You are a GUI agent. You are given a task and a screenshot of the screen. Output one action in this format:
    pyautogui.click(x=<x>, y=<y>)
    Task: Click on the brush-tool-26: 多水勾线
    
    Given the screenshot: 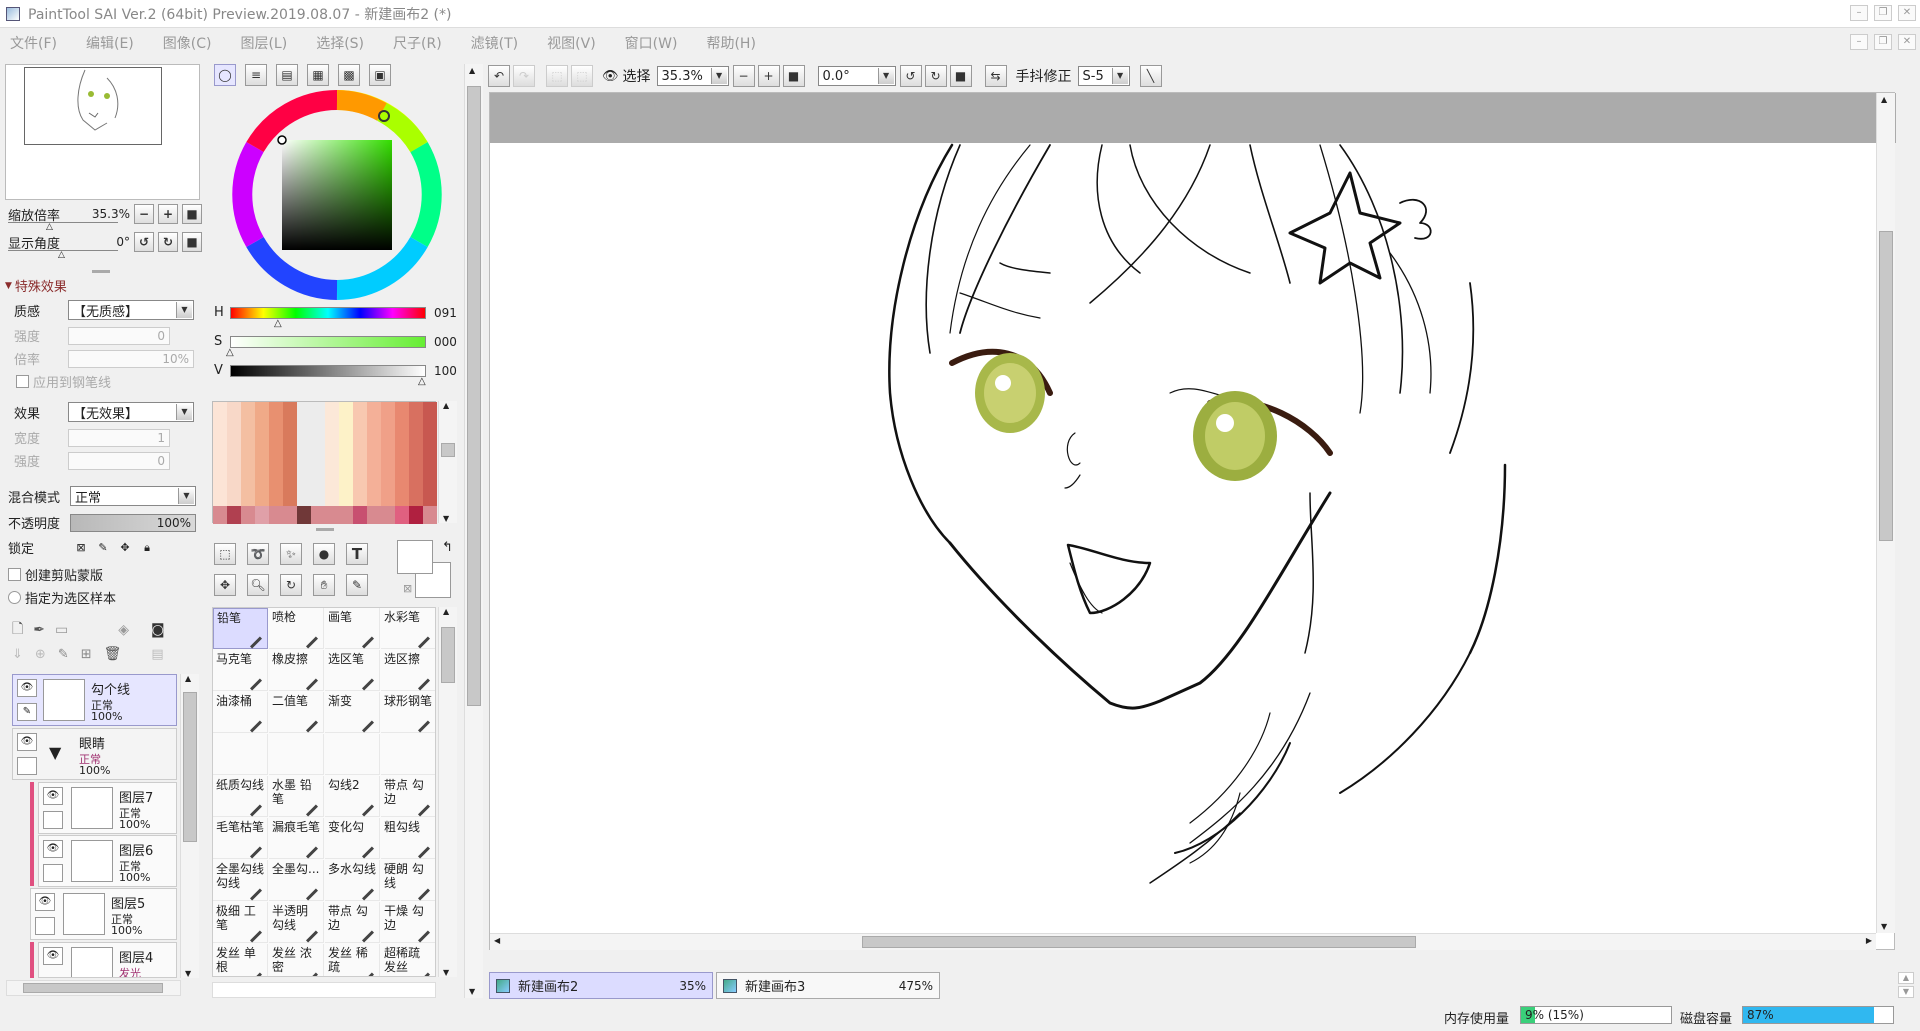 What is the action you would take?
    pyautogui.click(x=352, y=880)
    